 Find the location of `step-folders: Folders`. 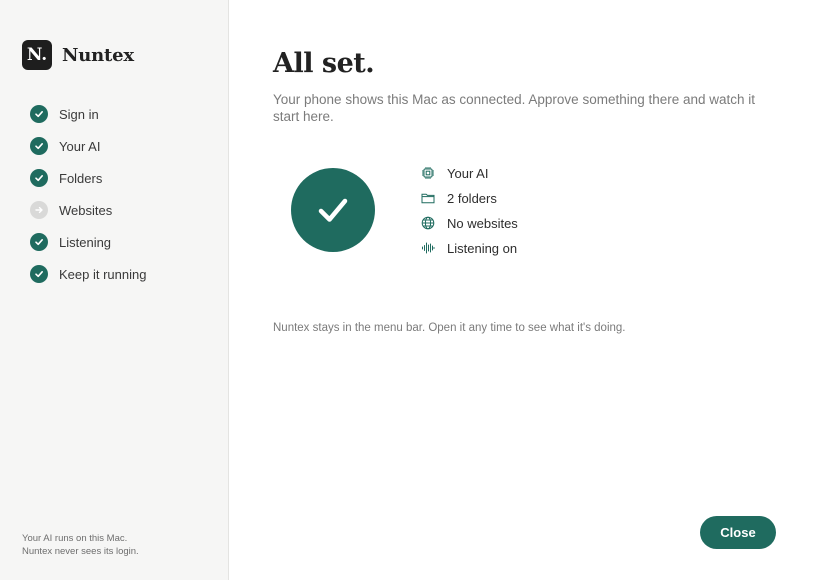

step-folders: Folders is located at coordinates (88, 178).